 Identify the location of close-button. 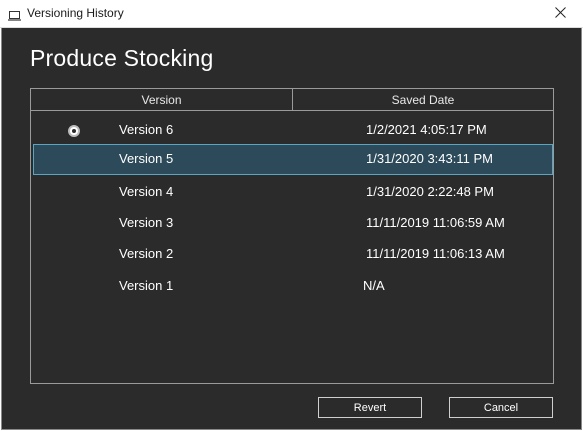
(560, 14).